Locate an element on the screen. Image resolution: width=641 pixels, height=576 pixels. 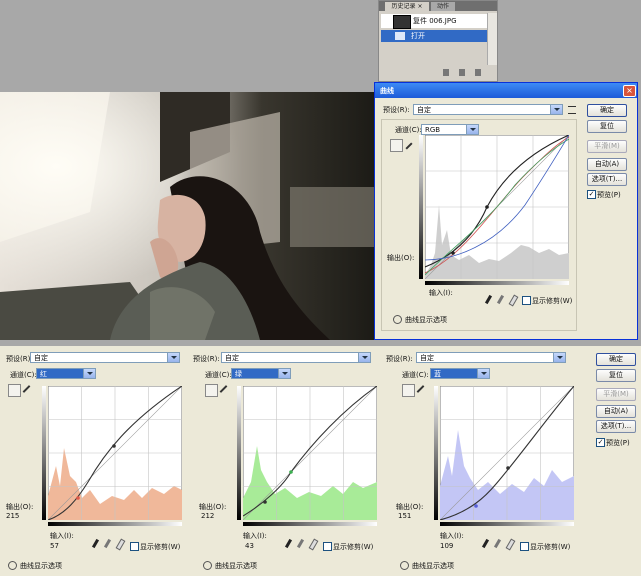
curve-graph-blue is located at coordinates (507, 453).